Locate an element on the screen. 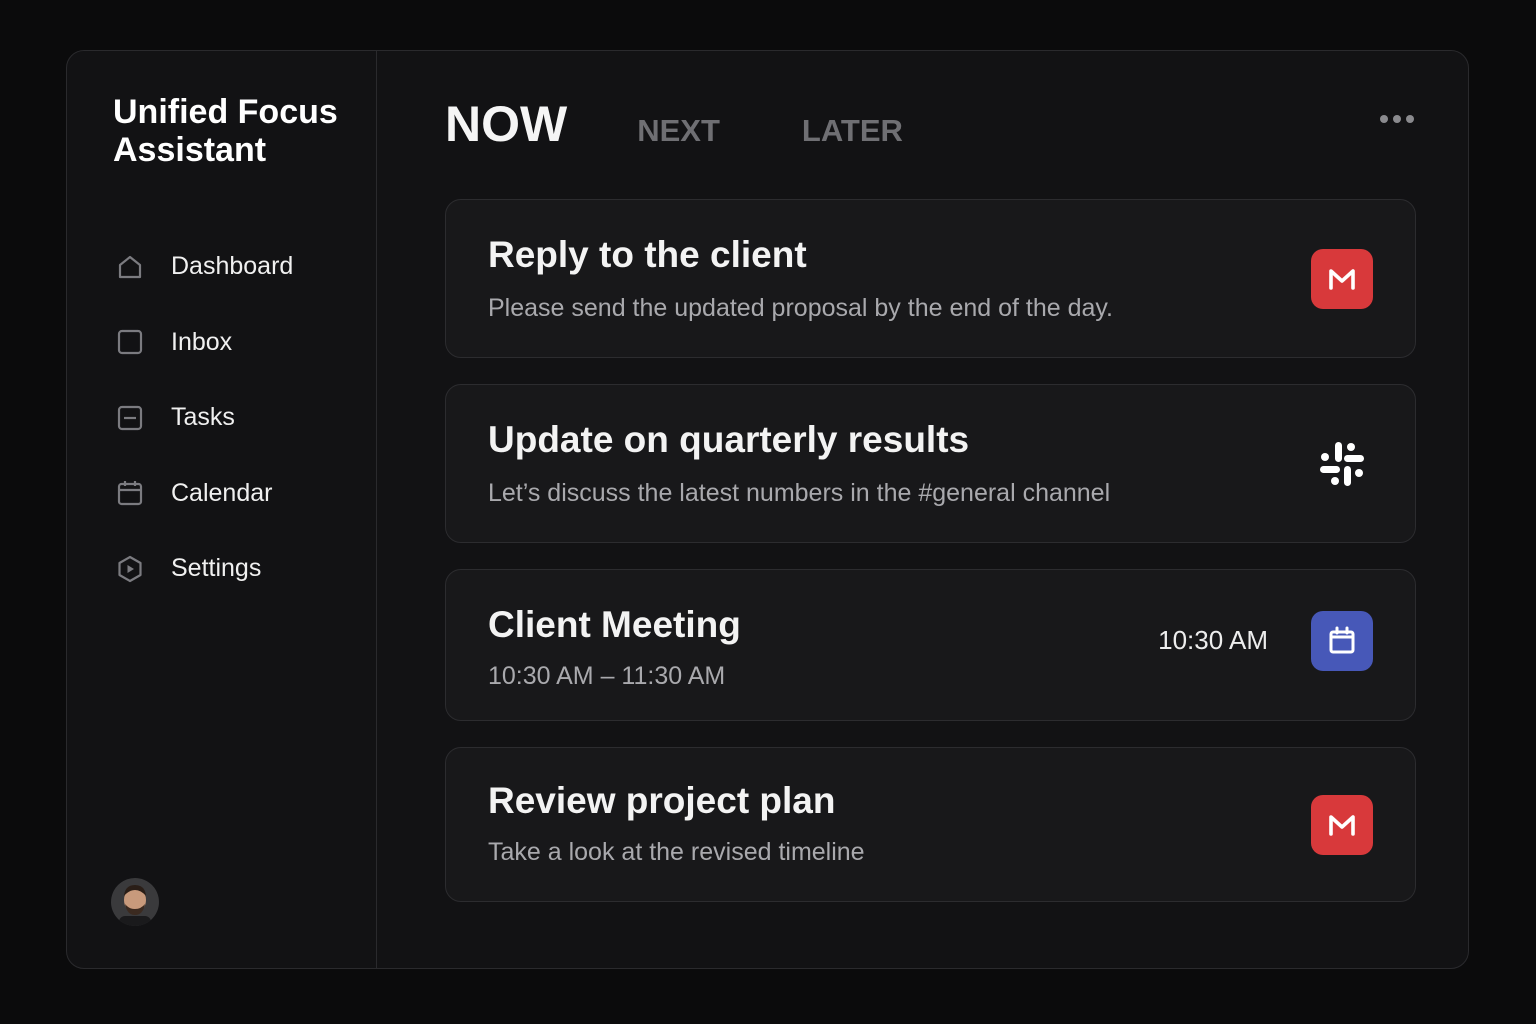  slack-icon is located at coordinates (1342, 464).